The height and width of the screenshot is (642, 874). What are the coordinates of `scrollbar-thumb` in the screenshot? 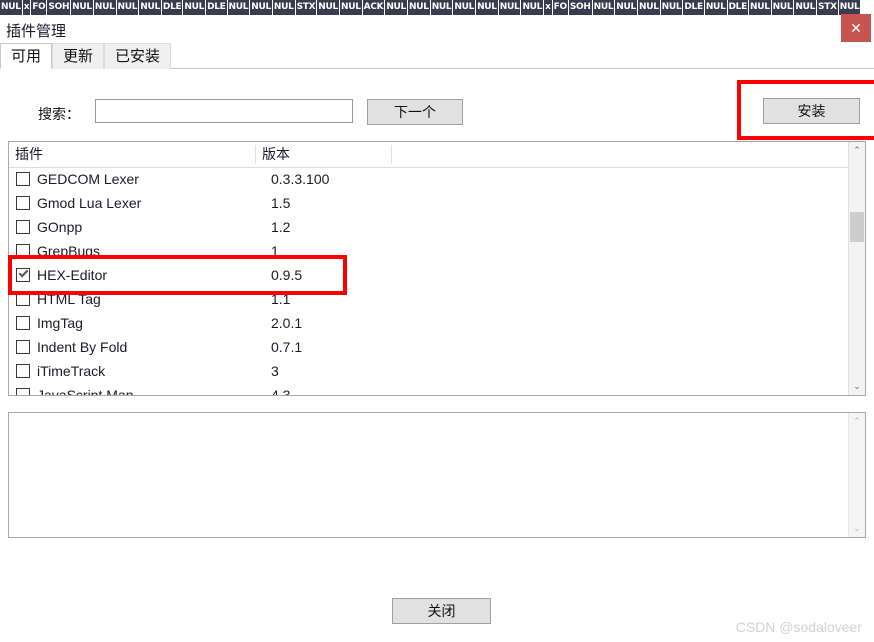 It's located at (857, 227).